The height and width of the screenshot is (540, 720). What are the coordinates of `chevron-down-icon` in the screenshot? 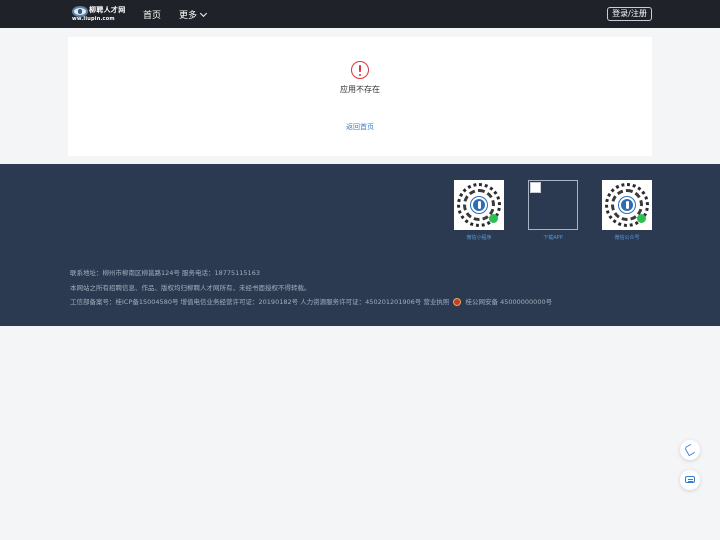 It's located at (203, 13).